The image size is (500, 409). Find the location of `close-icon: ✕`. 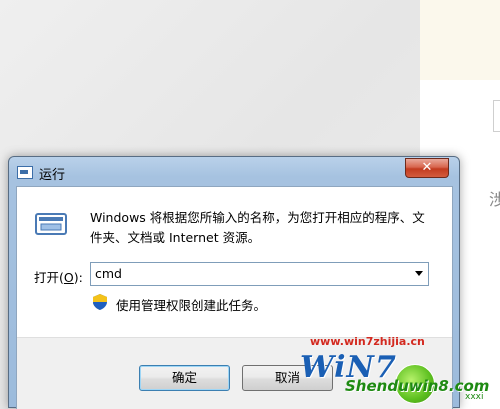

close-icon: ✕ is located at coordinates (427, 167).